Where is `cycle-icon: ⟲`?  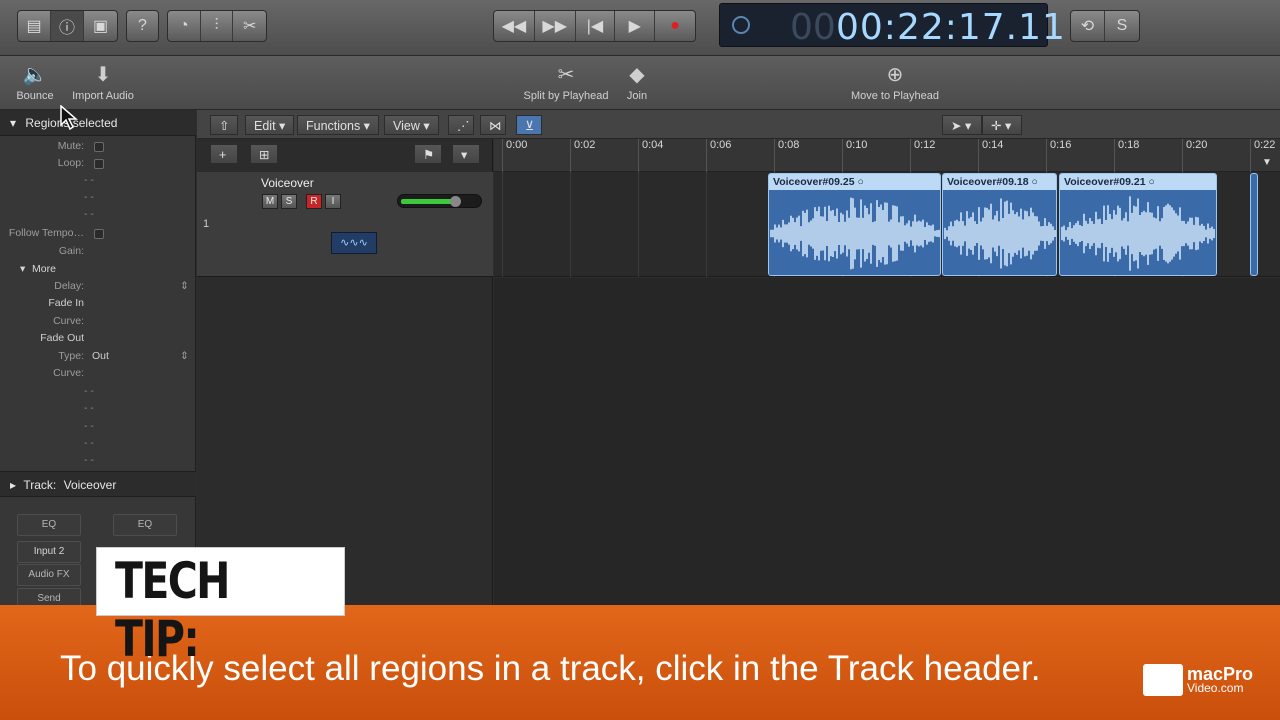 cycle-icon: ⟲ is located at coordinates (1088, 26).